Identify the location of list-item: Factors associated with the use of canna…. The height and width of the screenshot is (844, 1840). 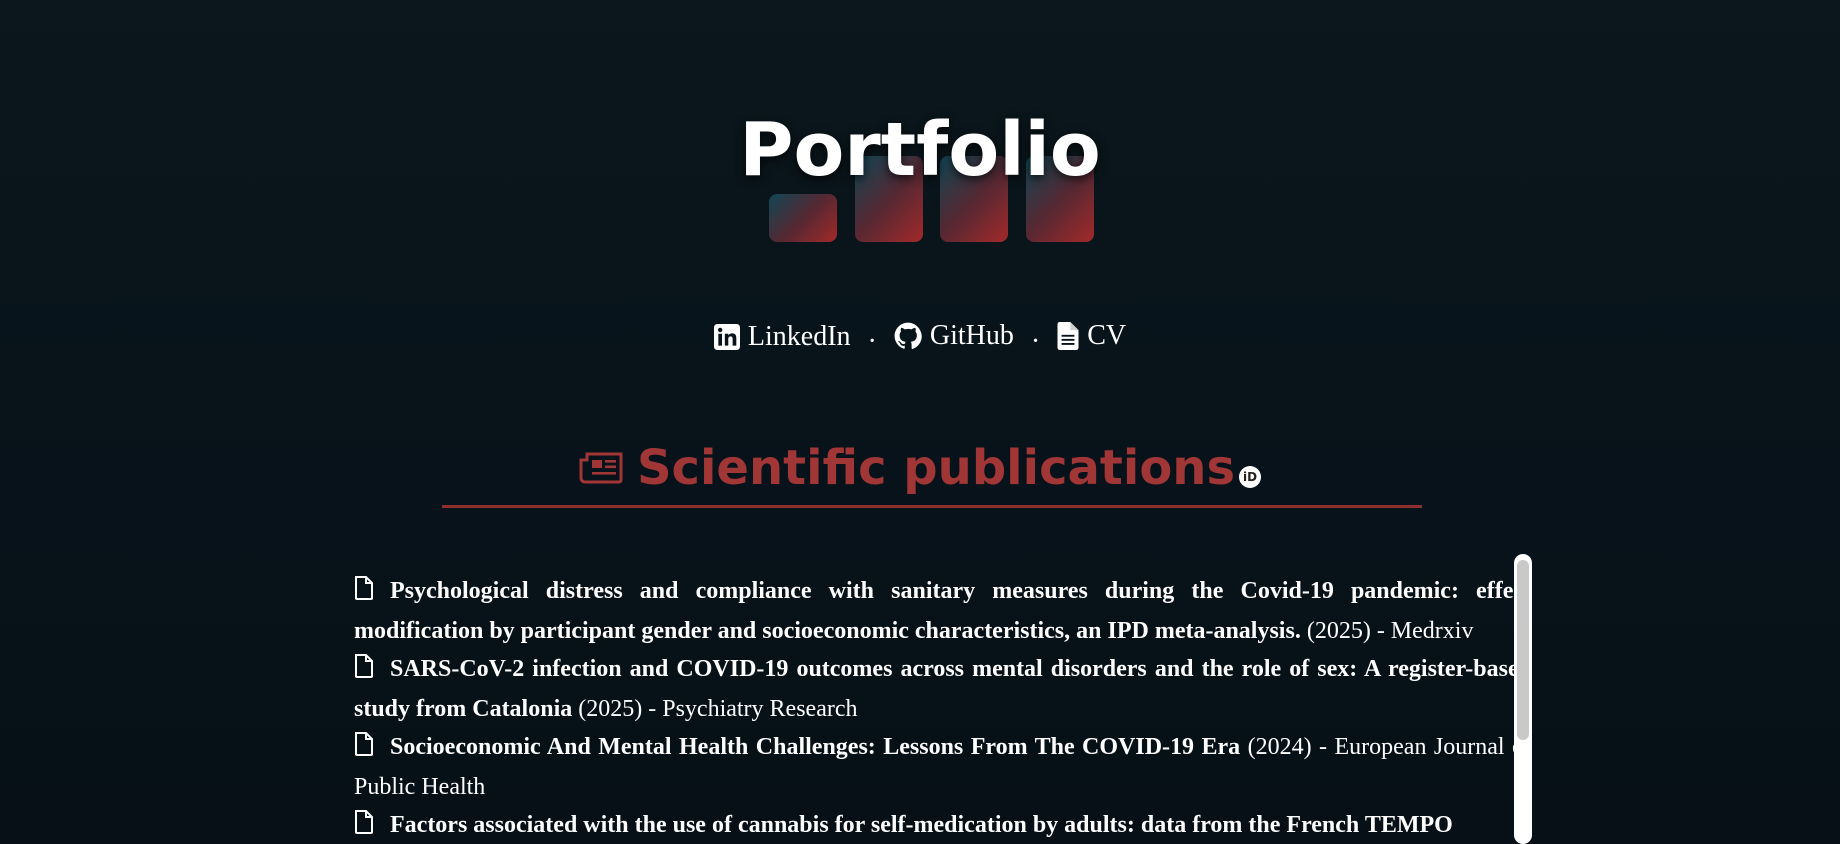
(943, 825).